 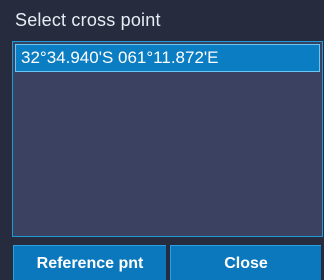 What do you see at coordinates (88, 20) in the screenshot?
I see `dialog-title: Select cross point` at bounding box center [88, 20].